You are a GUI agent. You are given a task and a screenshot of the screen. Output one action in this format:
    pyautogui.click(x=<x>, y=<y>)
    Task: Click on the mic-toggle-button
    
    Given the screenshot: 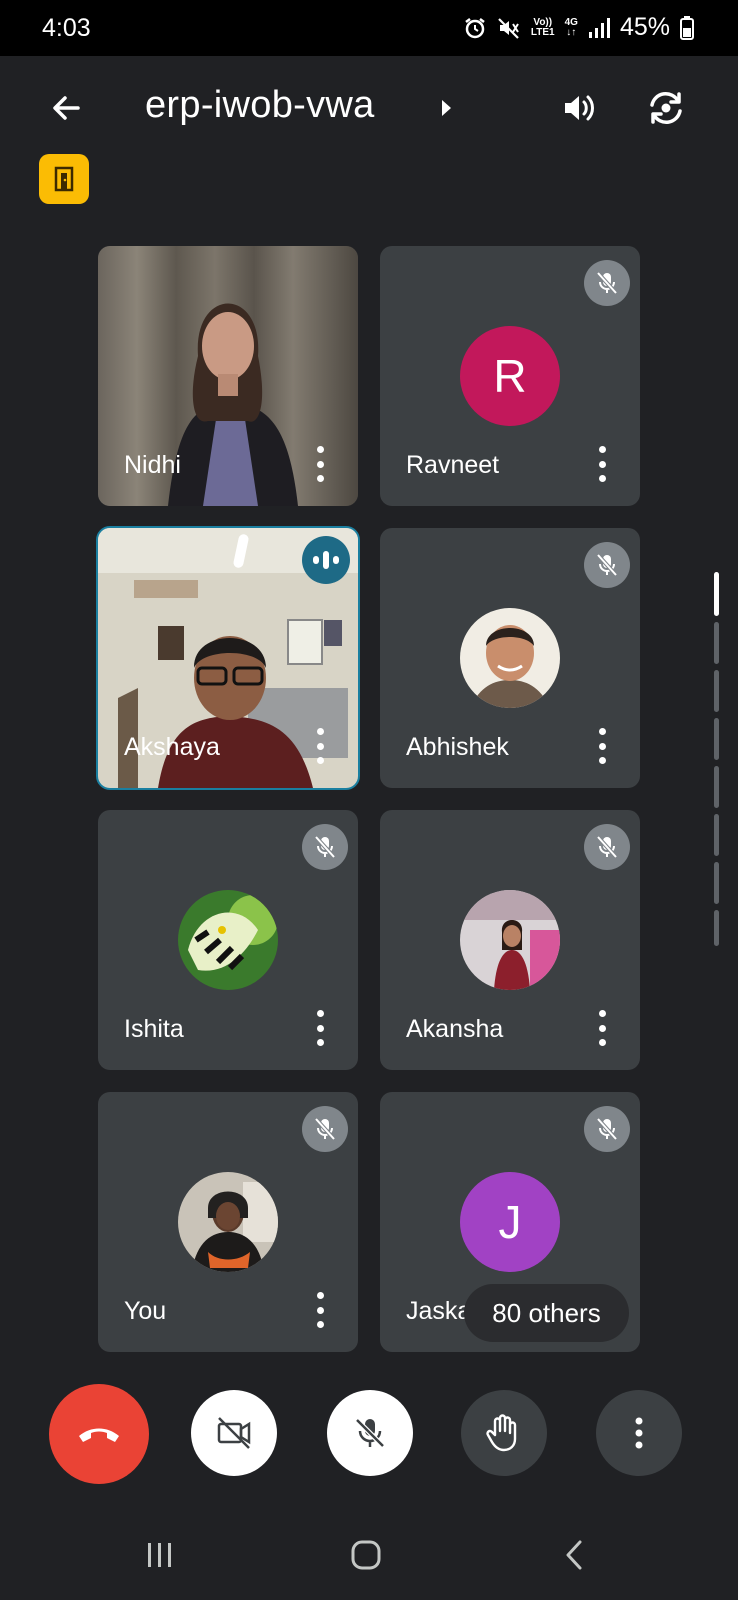 What is the action you would take?
    pyautogui.click(x=370, y=1433)
    